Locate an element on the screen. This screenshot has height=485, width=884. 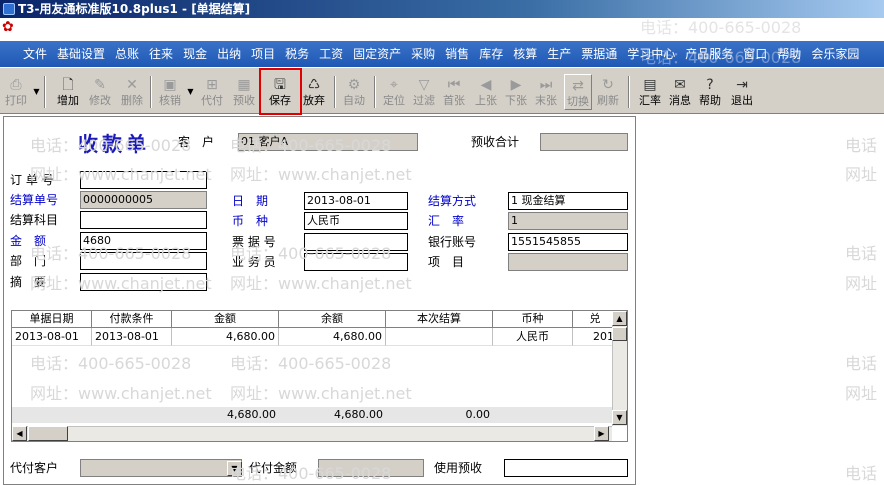
app-icon is located at coordinates (9, 9).